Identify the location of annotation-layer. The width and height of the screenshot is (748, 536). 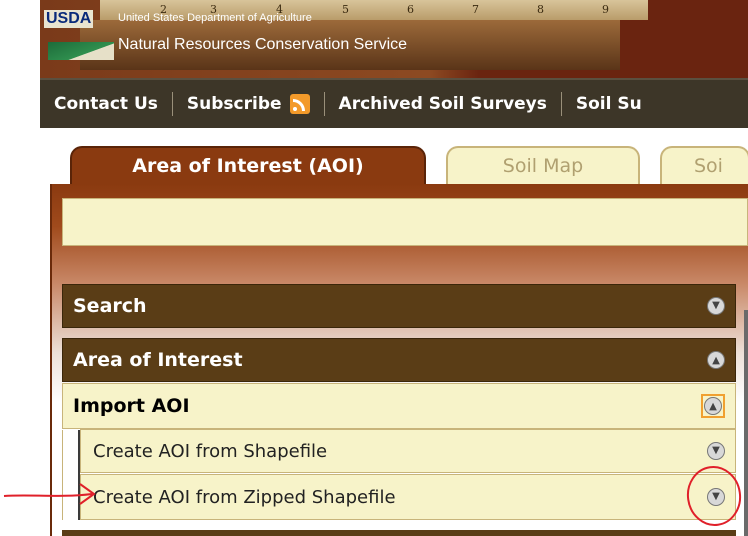
(372, 496).